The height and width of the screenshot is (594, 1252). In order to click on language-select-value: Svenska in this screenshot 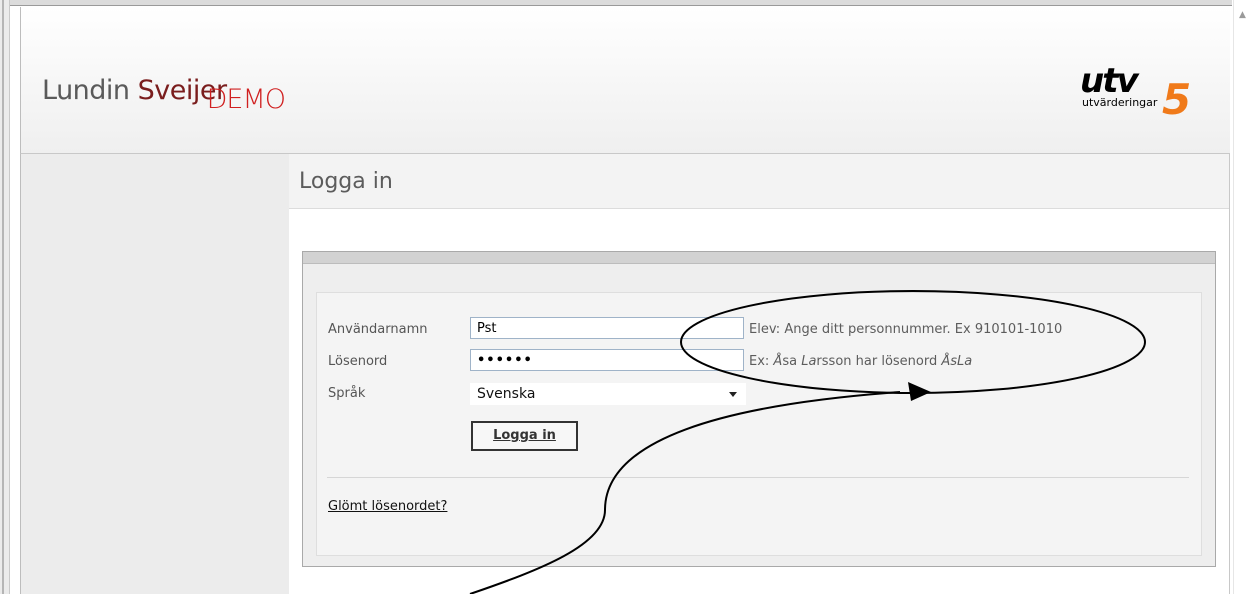, I will do `click(506, 394)`.